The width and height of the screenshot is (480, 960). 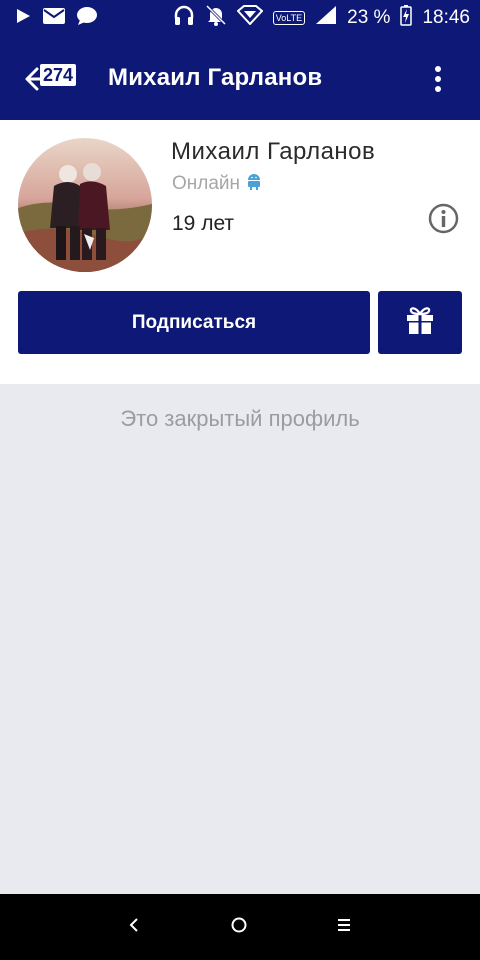 I want to click on chat-icon, so click(x=87, y=18).